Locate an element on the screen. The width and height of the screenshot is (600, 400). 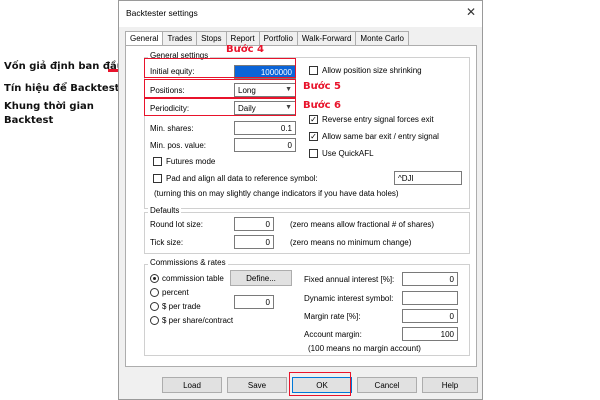
round-lot-input: 0 is located at coordinates (254, 224).